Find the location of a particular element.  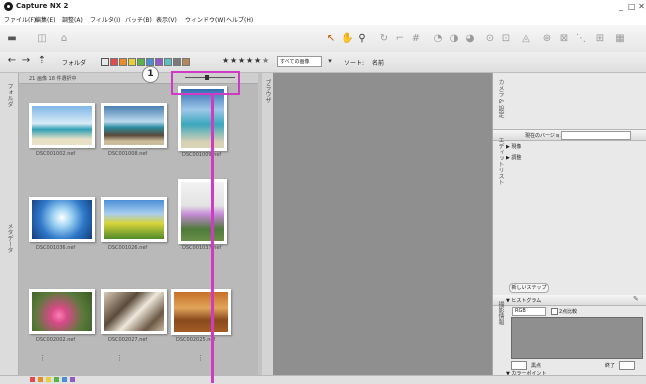

straighten-icon: ⌐ is located at coordinates (400, 39).